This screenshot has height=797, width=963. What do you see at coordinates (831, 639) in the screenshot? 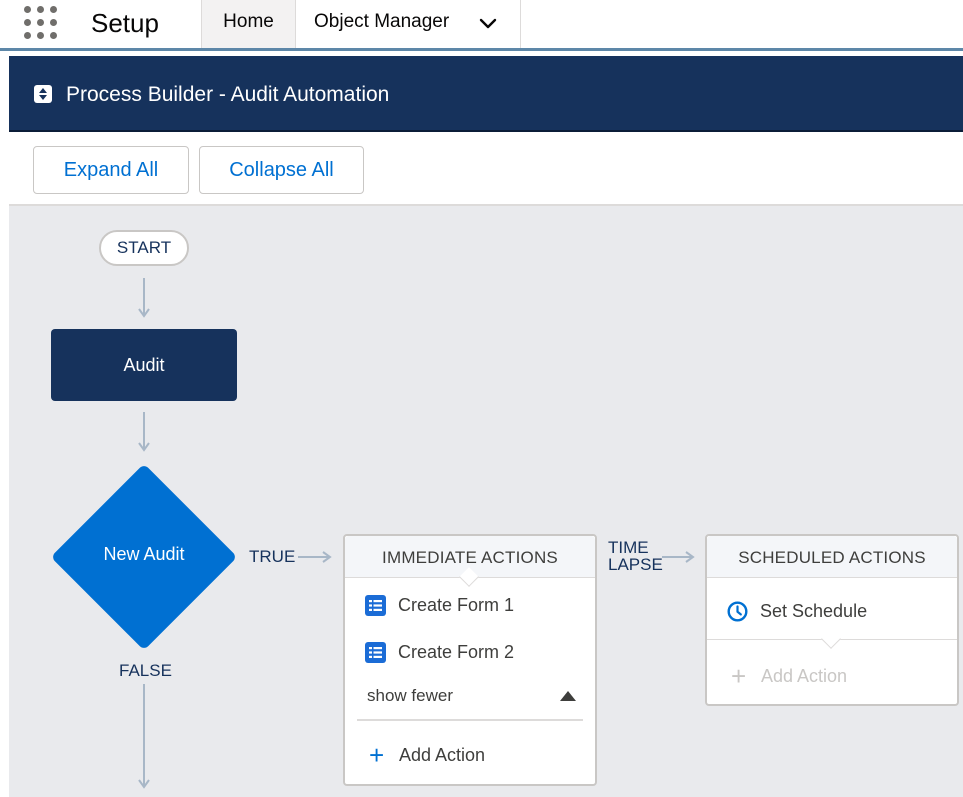
I see `panel-notch` at bounding box center [831, 639].